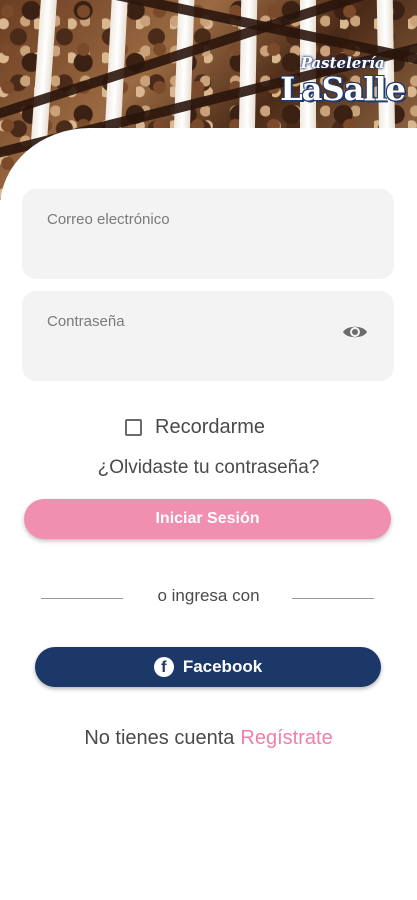  I want to click on remember-me: Recordarme, so click(195, 427).